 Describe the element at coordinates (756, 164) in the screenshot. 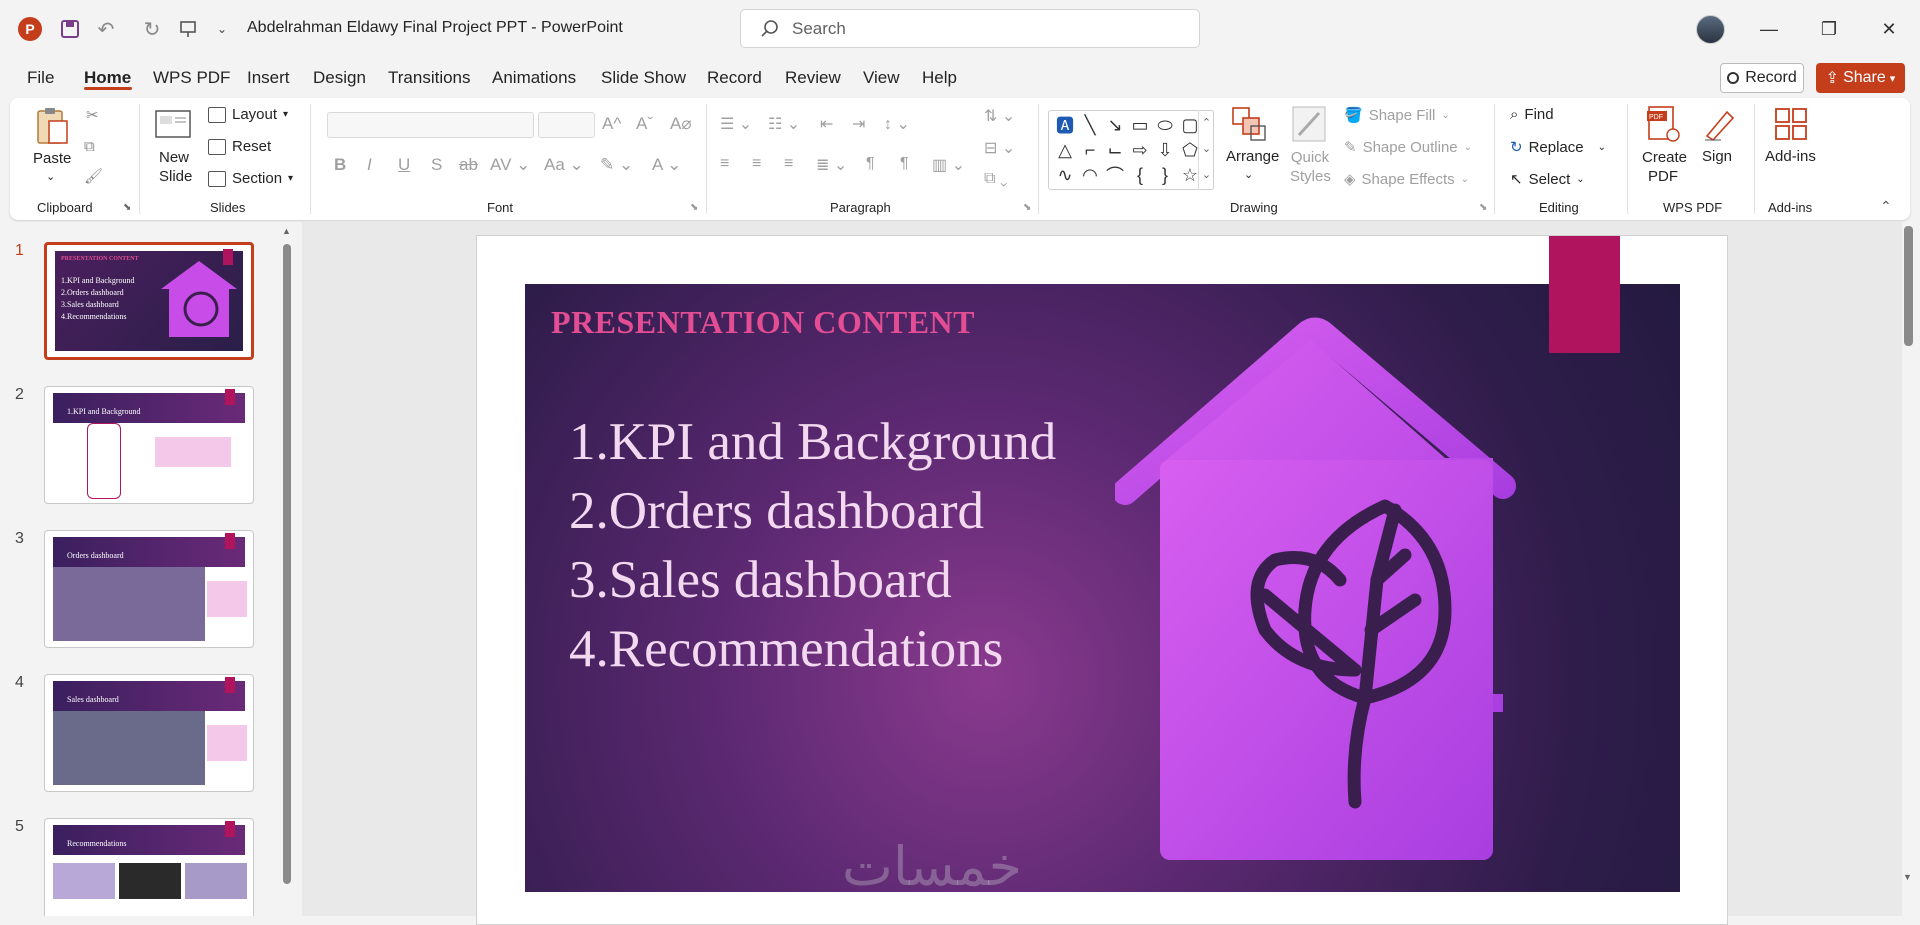

I see `align-center-icon: ≡` at that location.